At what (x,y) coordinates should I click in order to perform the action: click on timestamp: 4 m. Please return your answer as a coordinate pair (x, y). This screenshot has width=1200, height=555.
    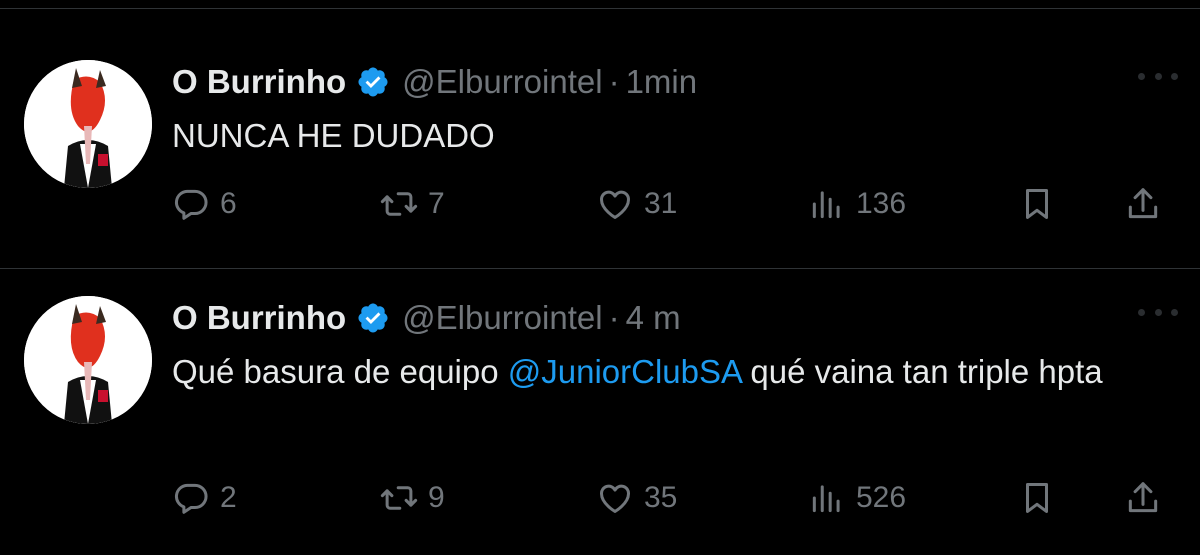
    Looking at the image, I should click on (653, 318).